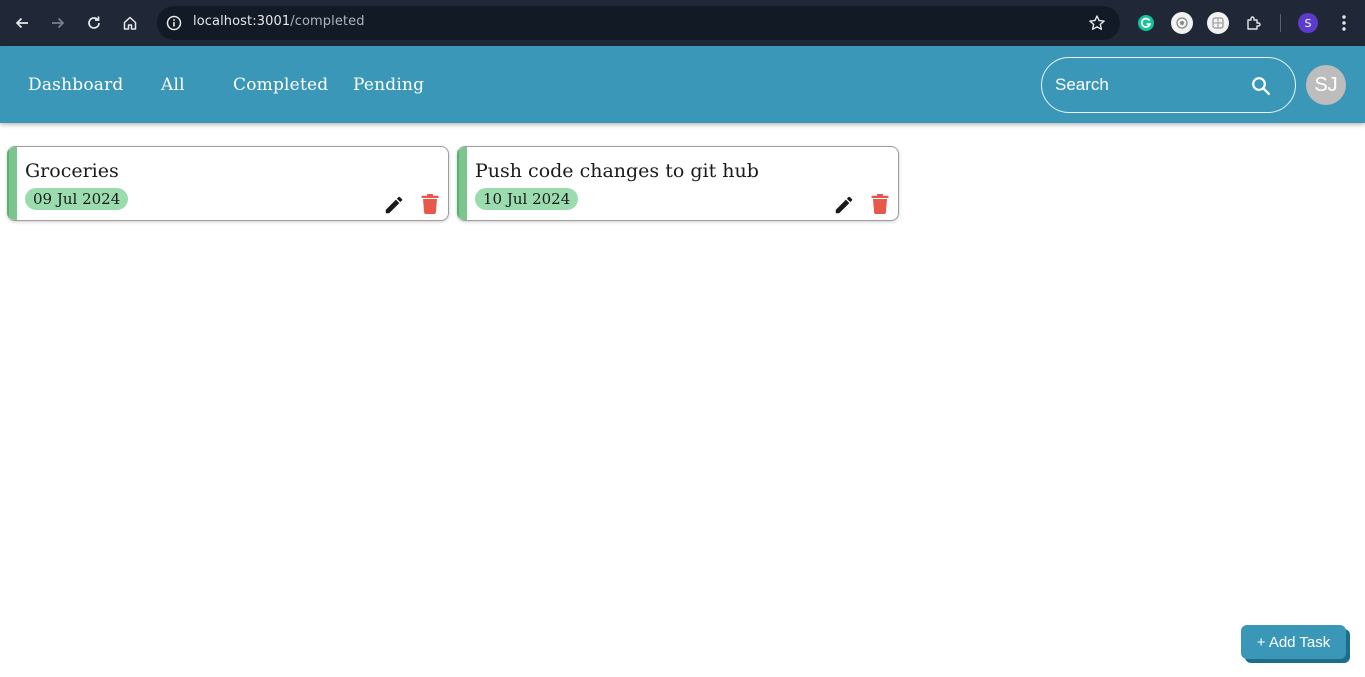 The image size is (1365, 677). What do you see at coordinates (1261, 86) in the screenshot?
I see `search-icon` at bounding box center [1261, 86].